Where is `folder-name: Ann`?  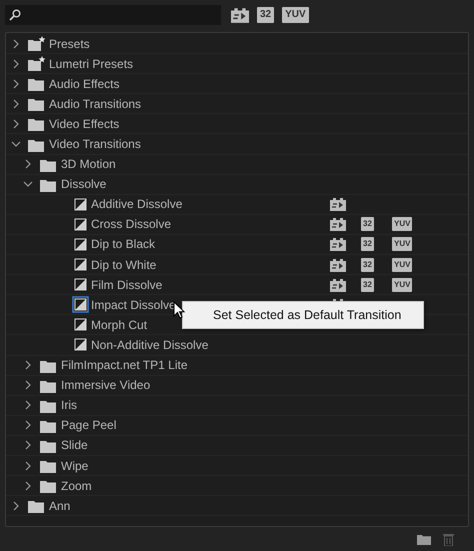
folder-name: Ann is located at coordinates (59, 505).